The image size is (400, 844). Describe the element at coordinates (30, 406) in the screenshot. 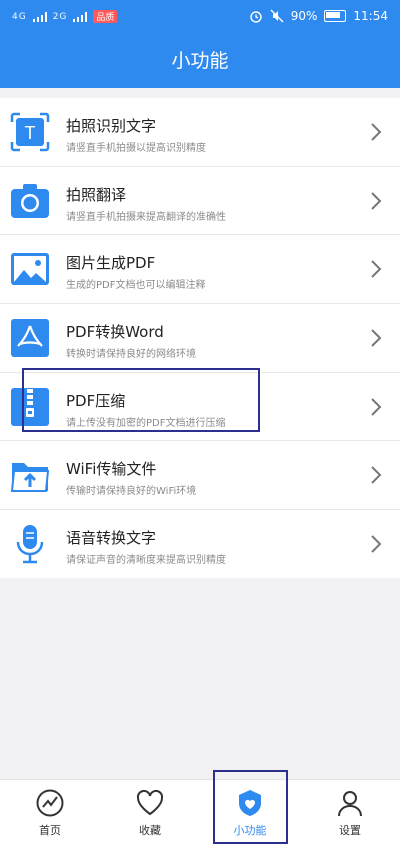

I see `zip-icon` at that location.